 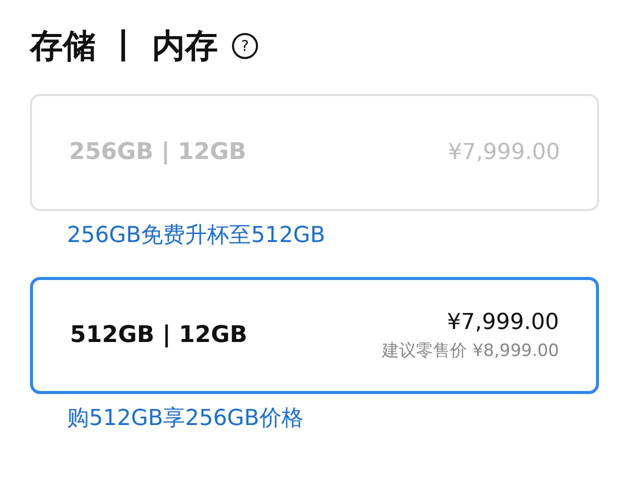 I want to click on promo-text: 256GB免费升杯至512GB, so click(x=196, y=235).